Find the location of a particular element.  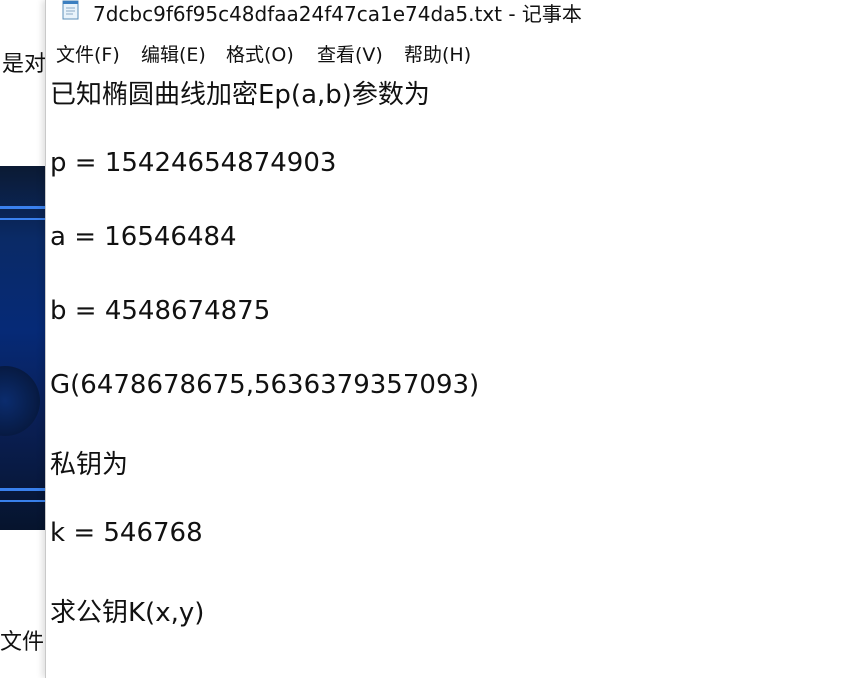

content-line: k = 546768 is located at coordinates (126, 533).